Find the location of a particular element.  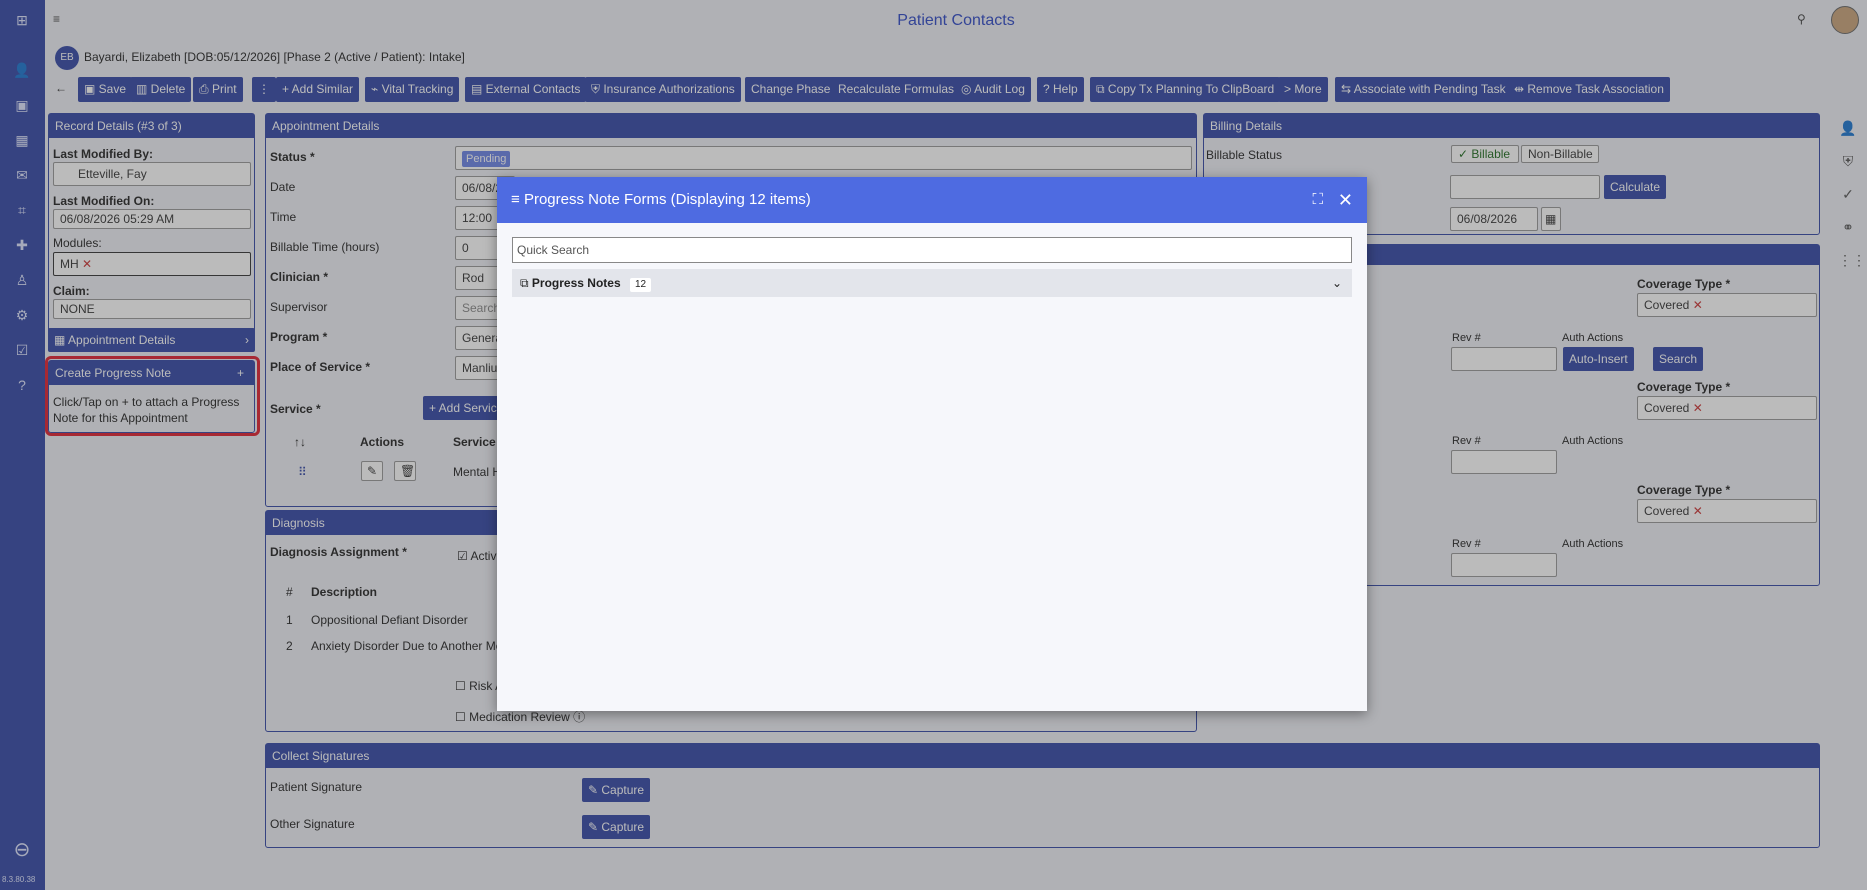

copy-icon: ⧉ is located at coordinates (524, 283).